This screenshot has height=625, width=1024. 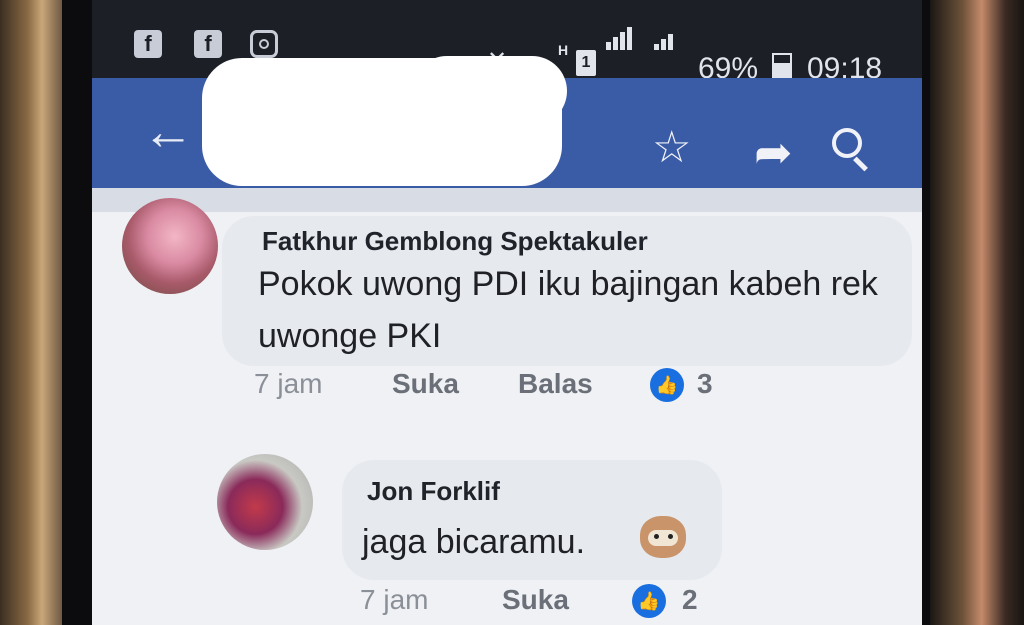 I want to click on phone-bezel-right, so click(x=977, y=312).